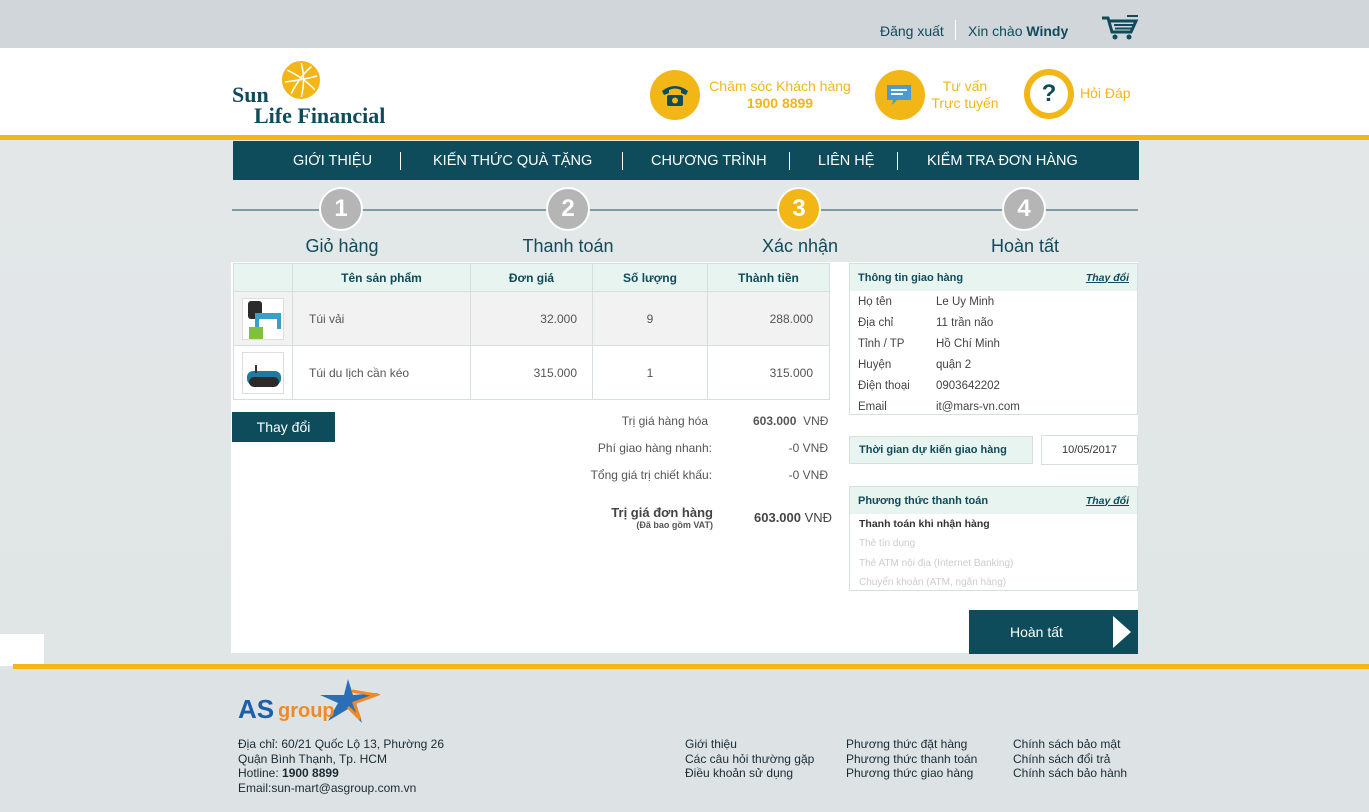 The height and width of the screenshot is (812, 1369). Describe the element at coordinates (310, 773) in the screenshot. I see `hotline-value: 1900 8899` at that location.